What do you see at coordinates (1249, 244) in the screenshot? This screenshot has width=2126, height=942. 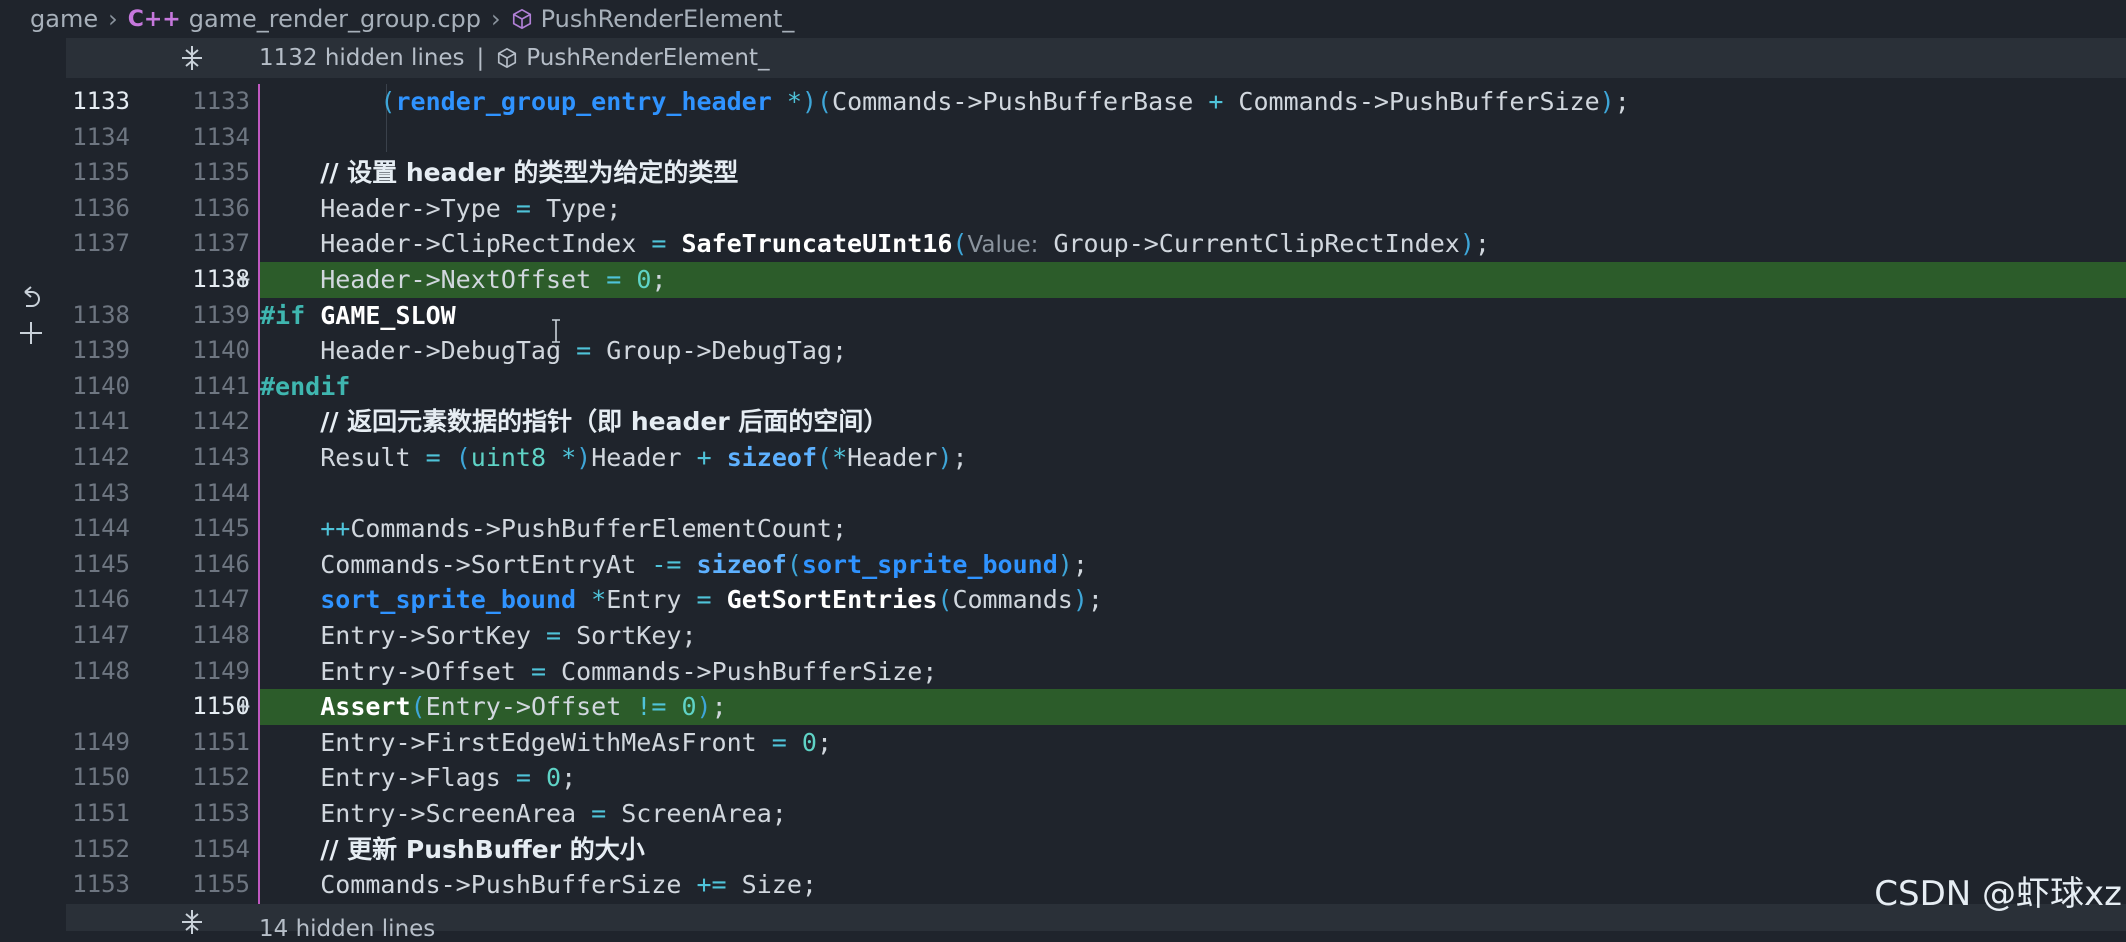 I see `code-token: Group->CurrentClipRectIndex` at bounding box center [1249, 244].